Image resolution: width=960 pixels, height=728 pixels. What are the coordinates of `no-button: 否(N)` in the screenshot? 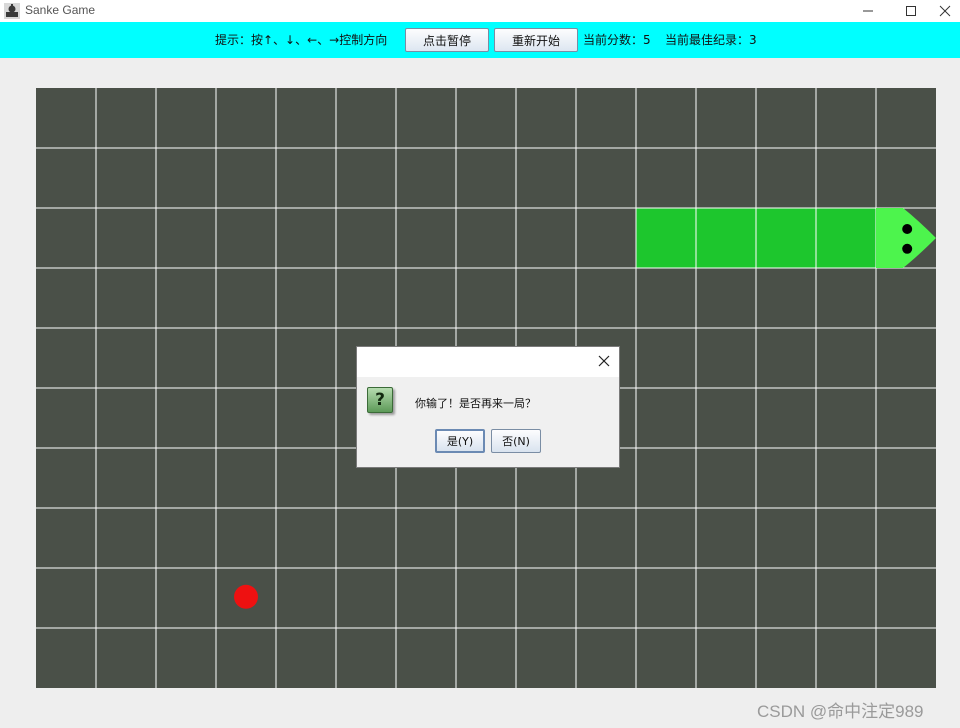 It's located at (516, 441).